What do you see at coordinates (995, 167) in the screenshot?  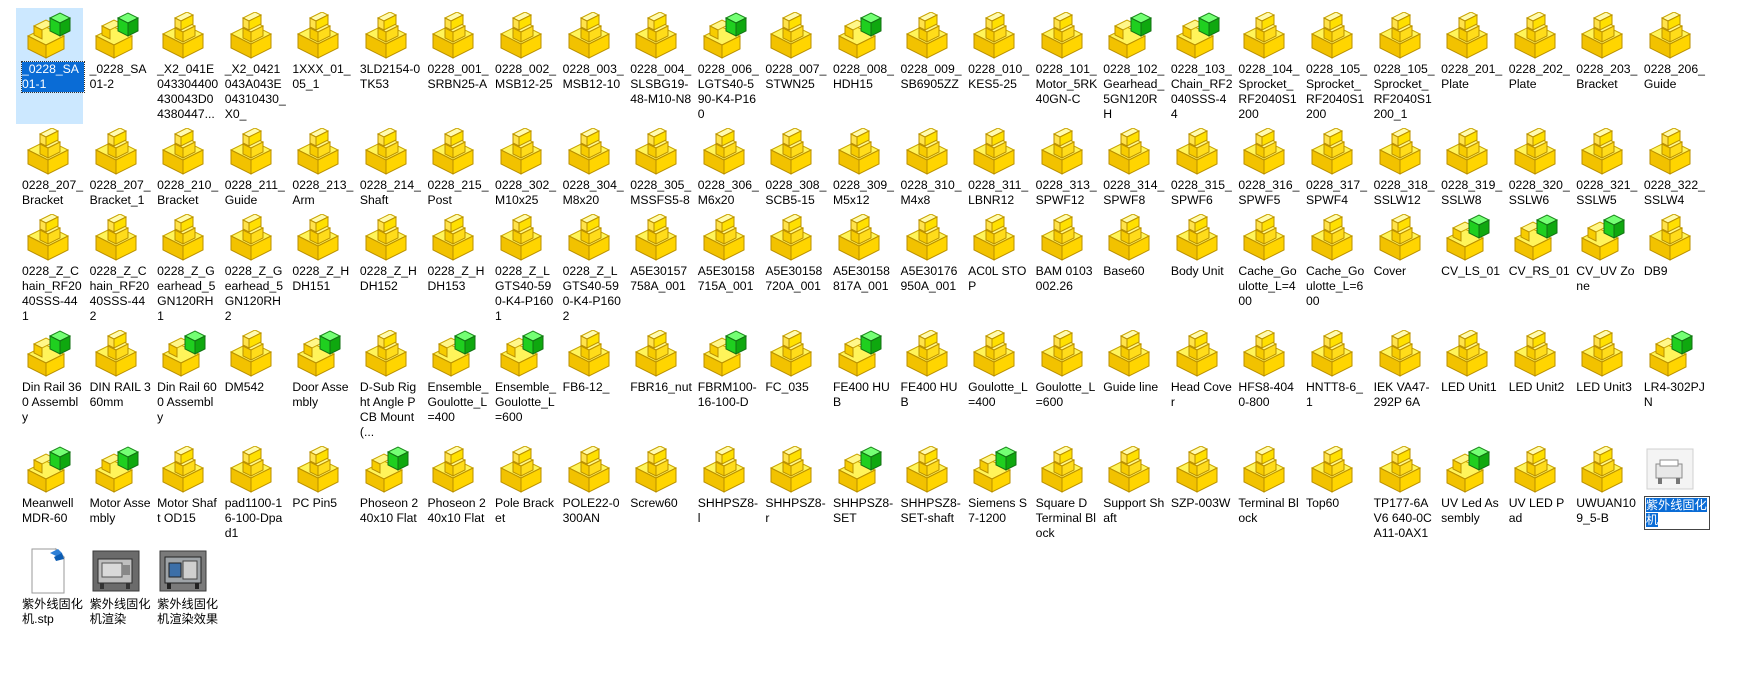 I see `file-item: 0228_311_LBNR12` at bounding box center [995, 167].